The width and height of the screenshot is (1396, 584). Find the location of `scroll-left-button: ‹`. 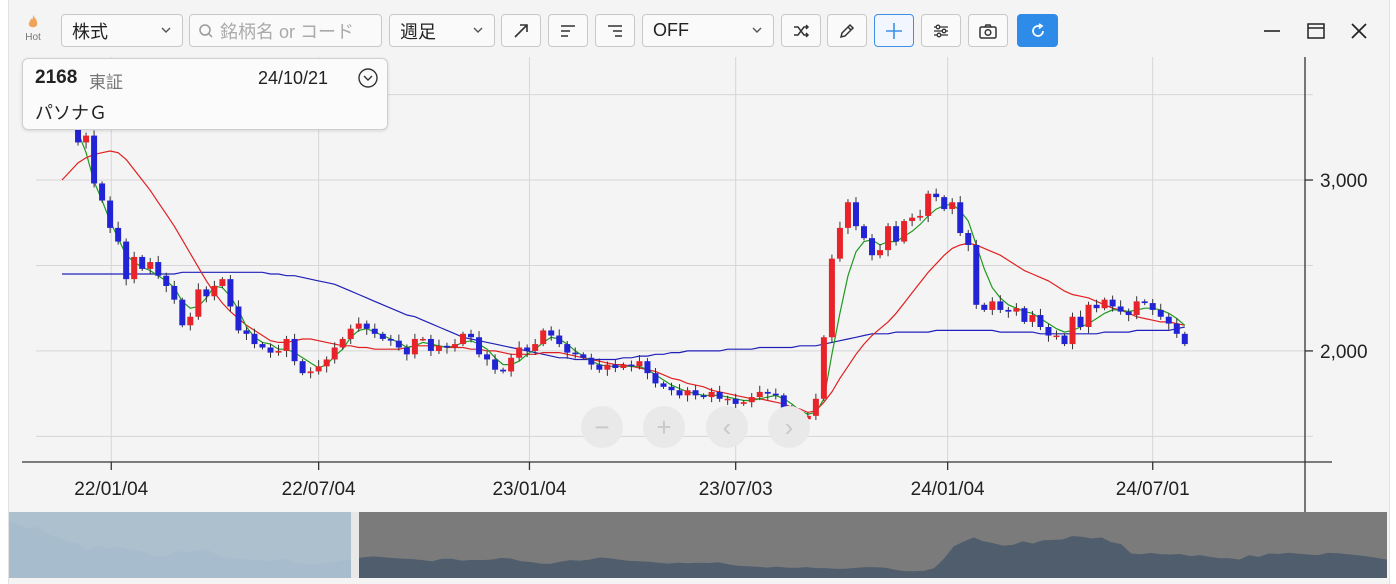

scroll-left-button: ‹ is located at coordinates (727, 427).